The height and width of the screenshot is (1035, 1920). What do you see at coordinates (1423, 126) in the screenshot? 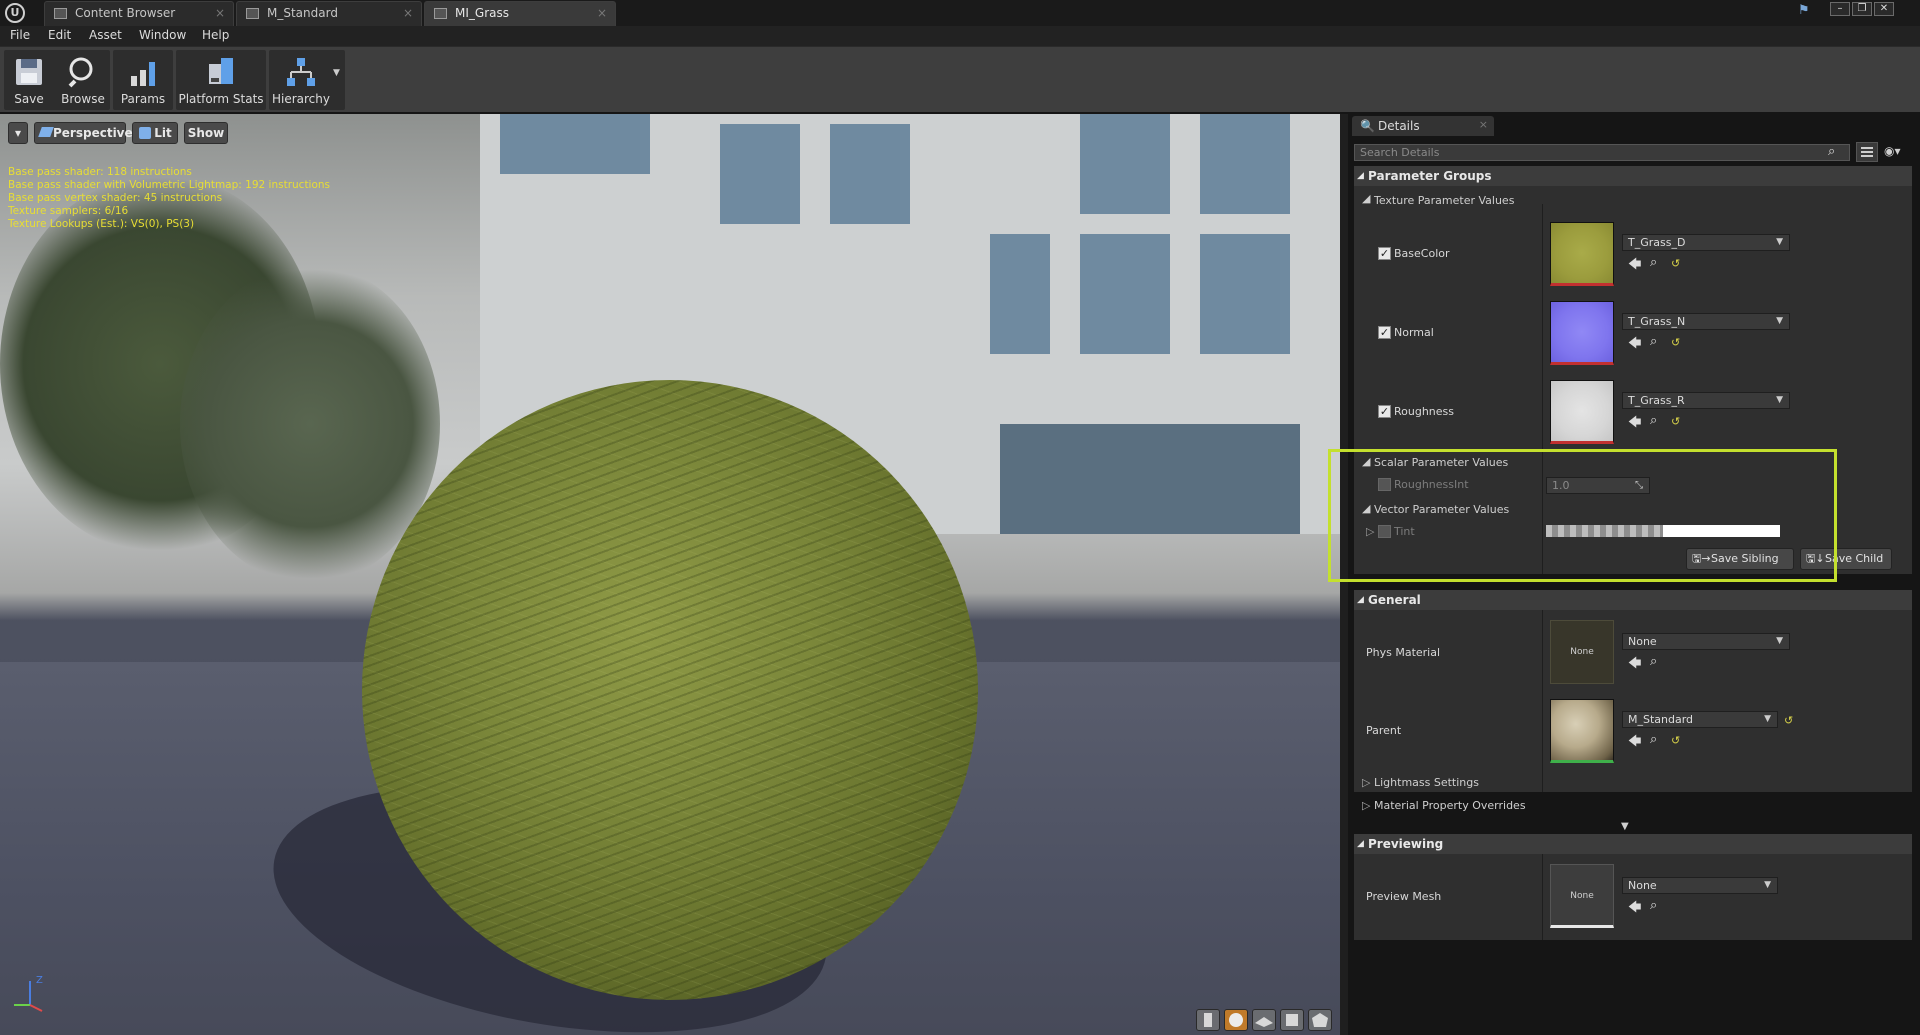
I see `tab-details: 🔍 Details ×` at bounding box center [1423, 126].